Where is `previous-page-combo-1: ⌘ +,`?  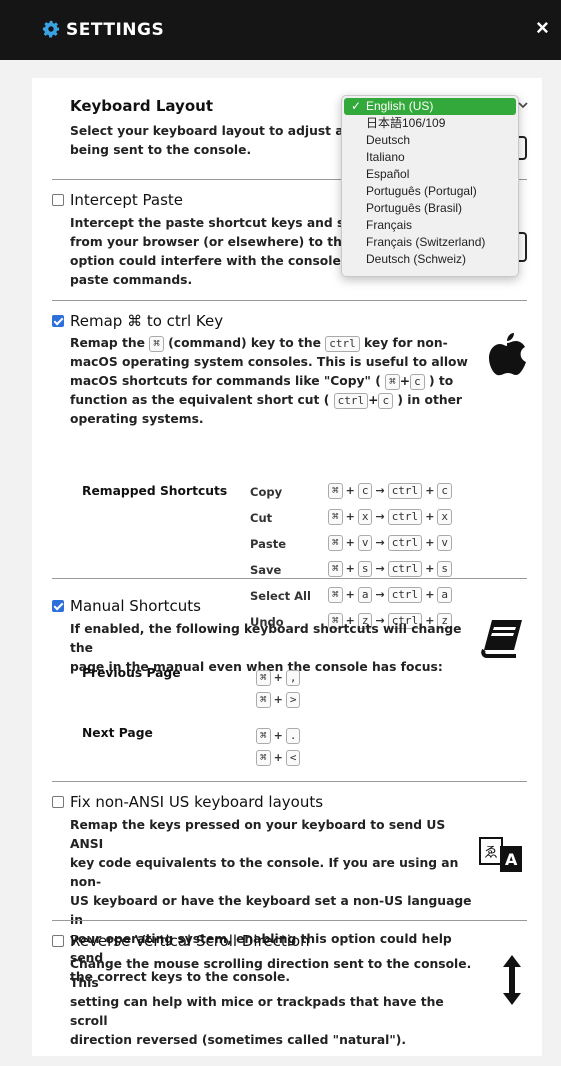
previous-page-combo-1: ⌘ +, is located at coordinates (278, 678).